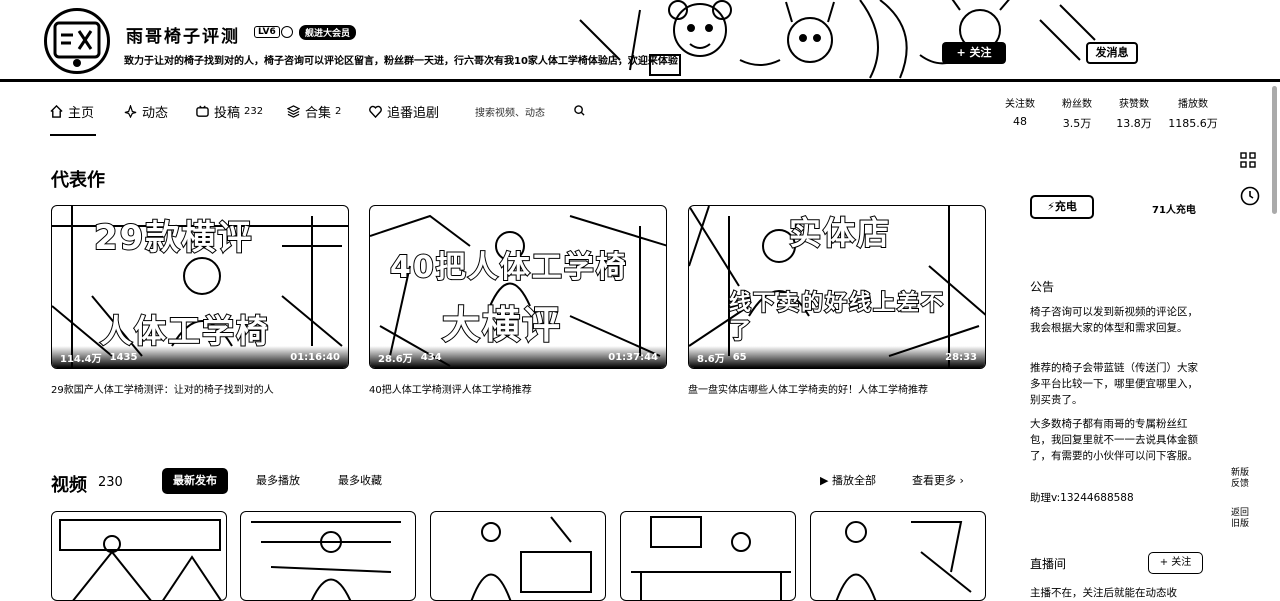  I want to click on search-input: 搜索视频、动态, so click(510, 111).